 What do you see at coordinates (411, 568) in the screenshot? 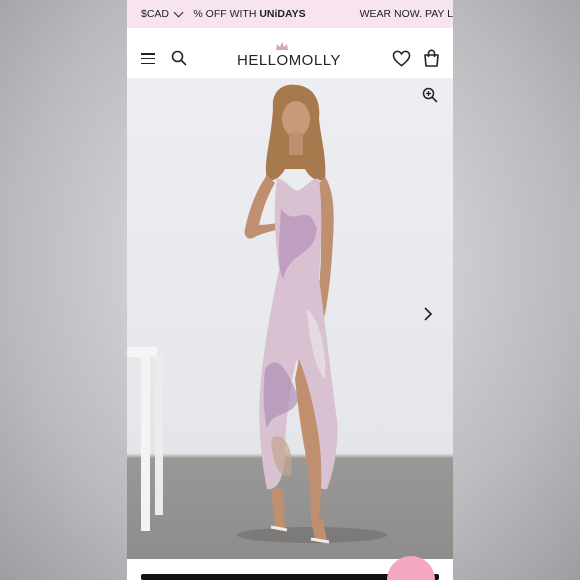
I see `chat-button` at bounding box center [411, 568].